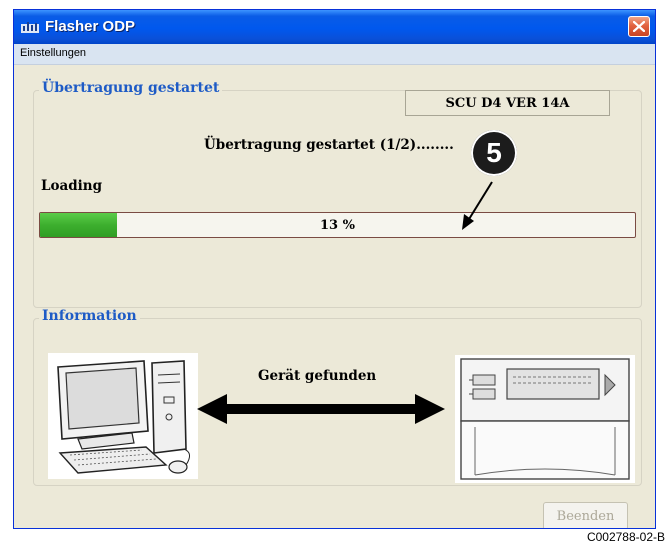 This screenshot has height=546, width=669. What do you see at coordinates (585, 515) in the screenshot?
I see `quit-button: Beenden` at bounding box center [585, 515].